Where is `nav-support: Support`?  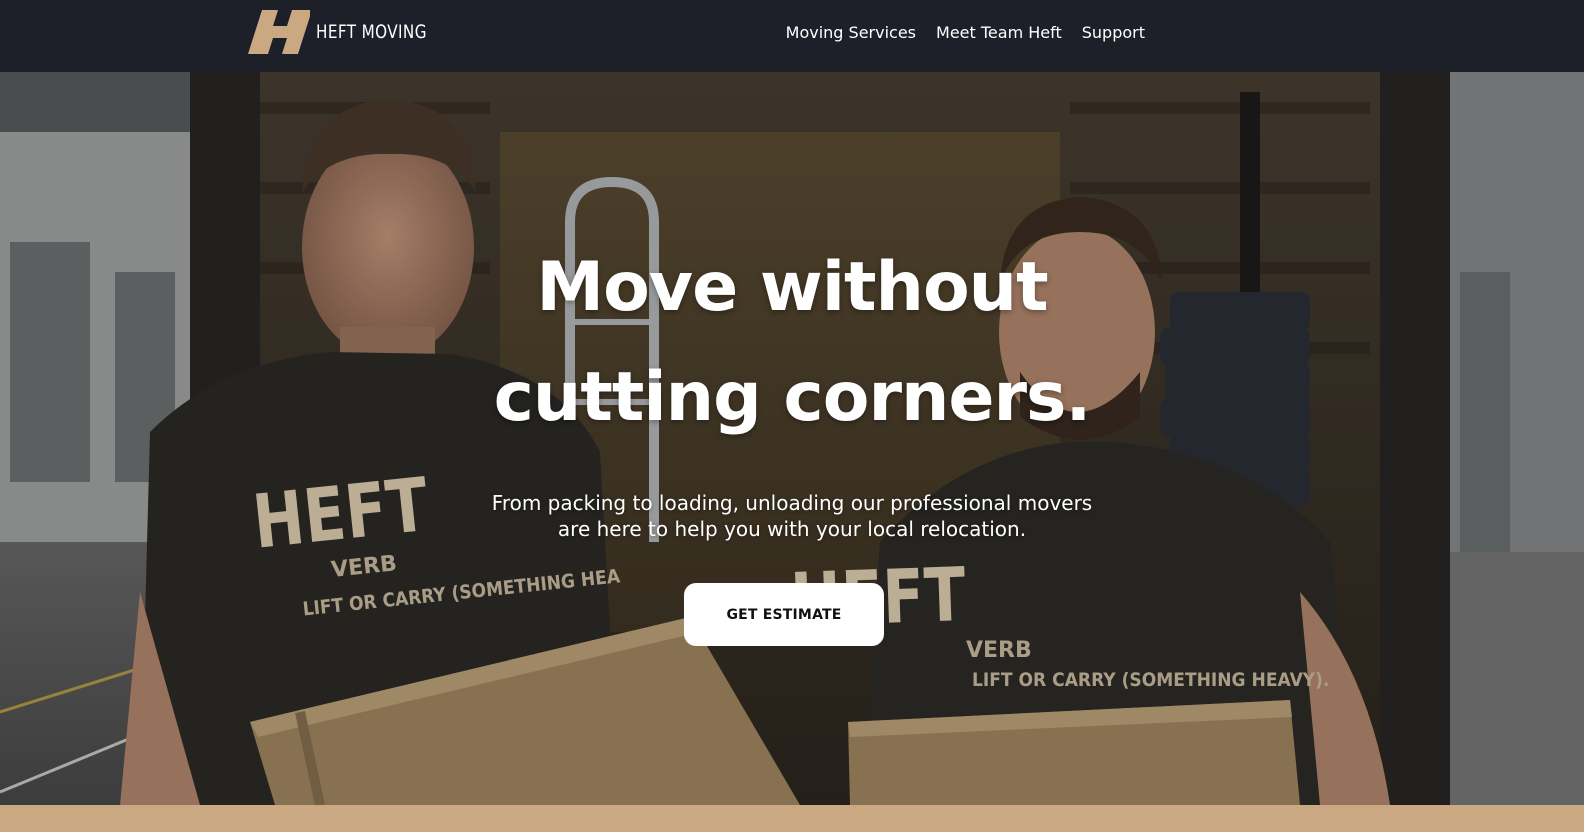 nav-support: Support is located at coordinates (1113, 33).